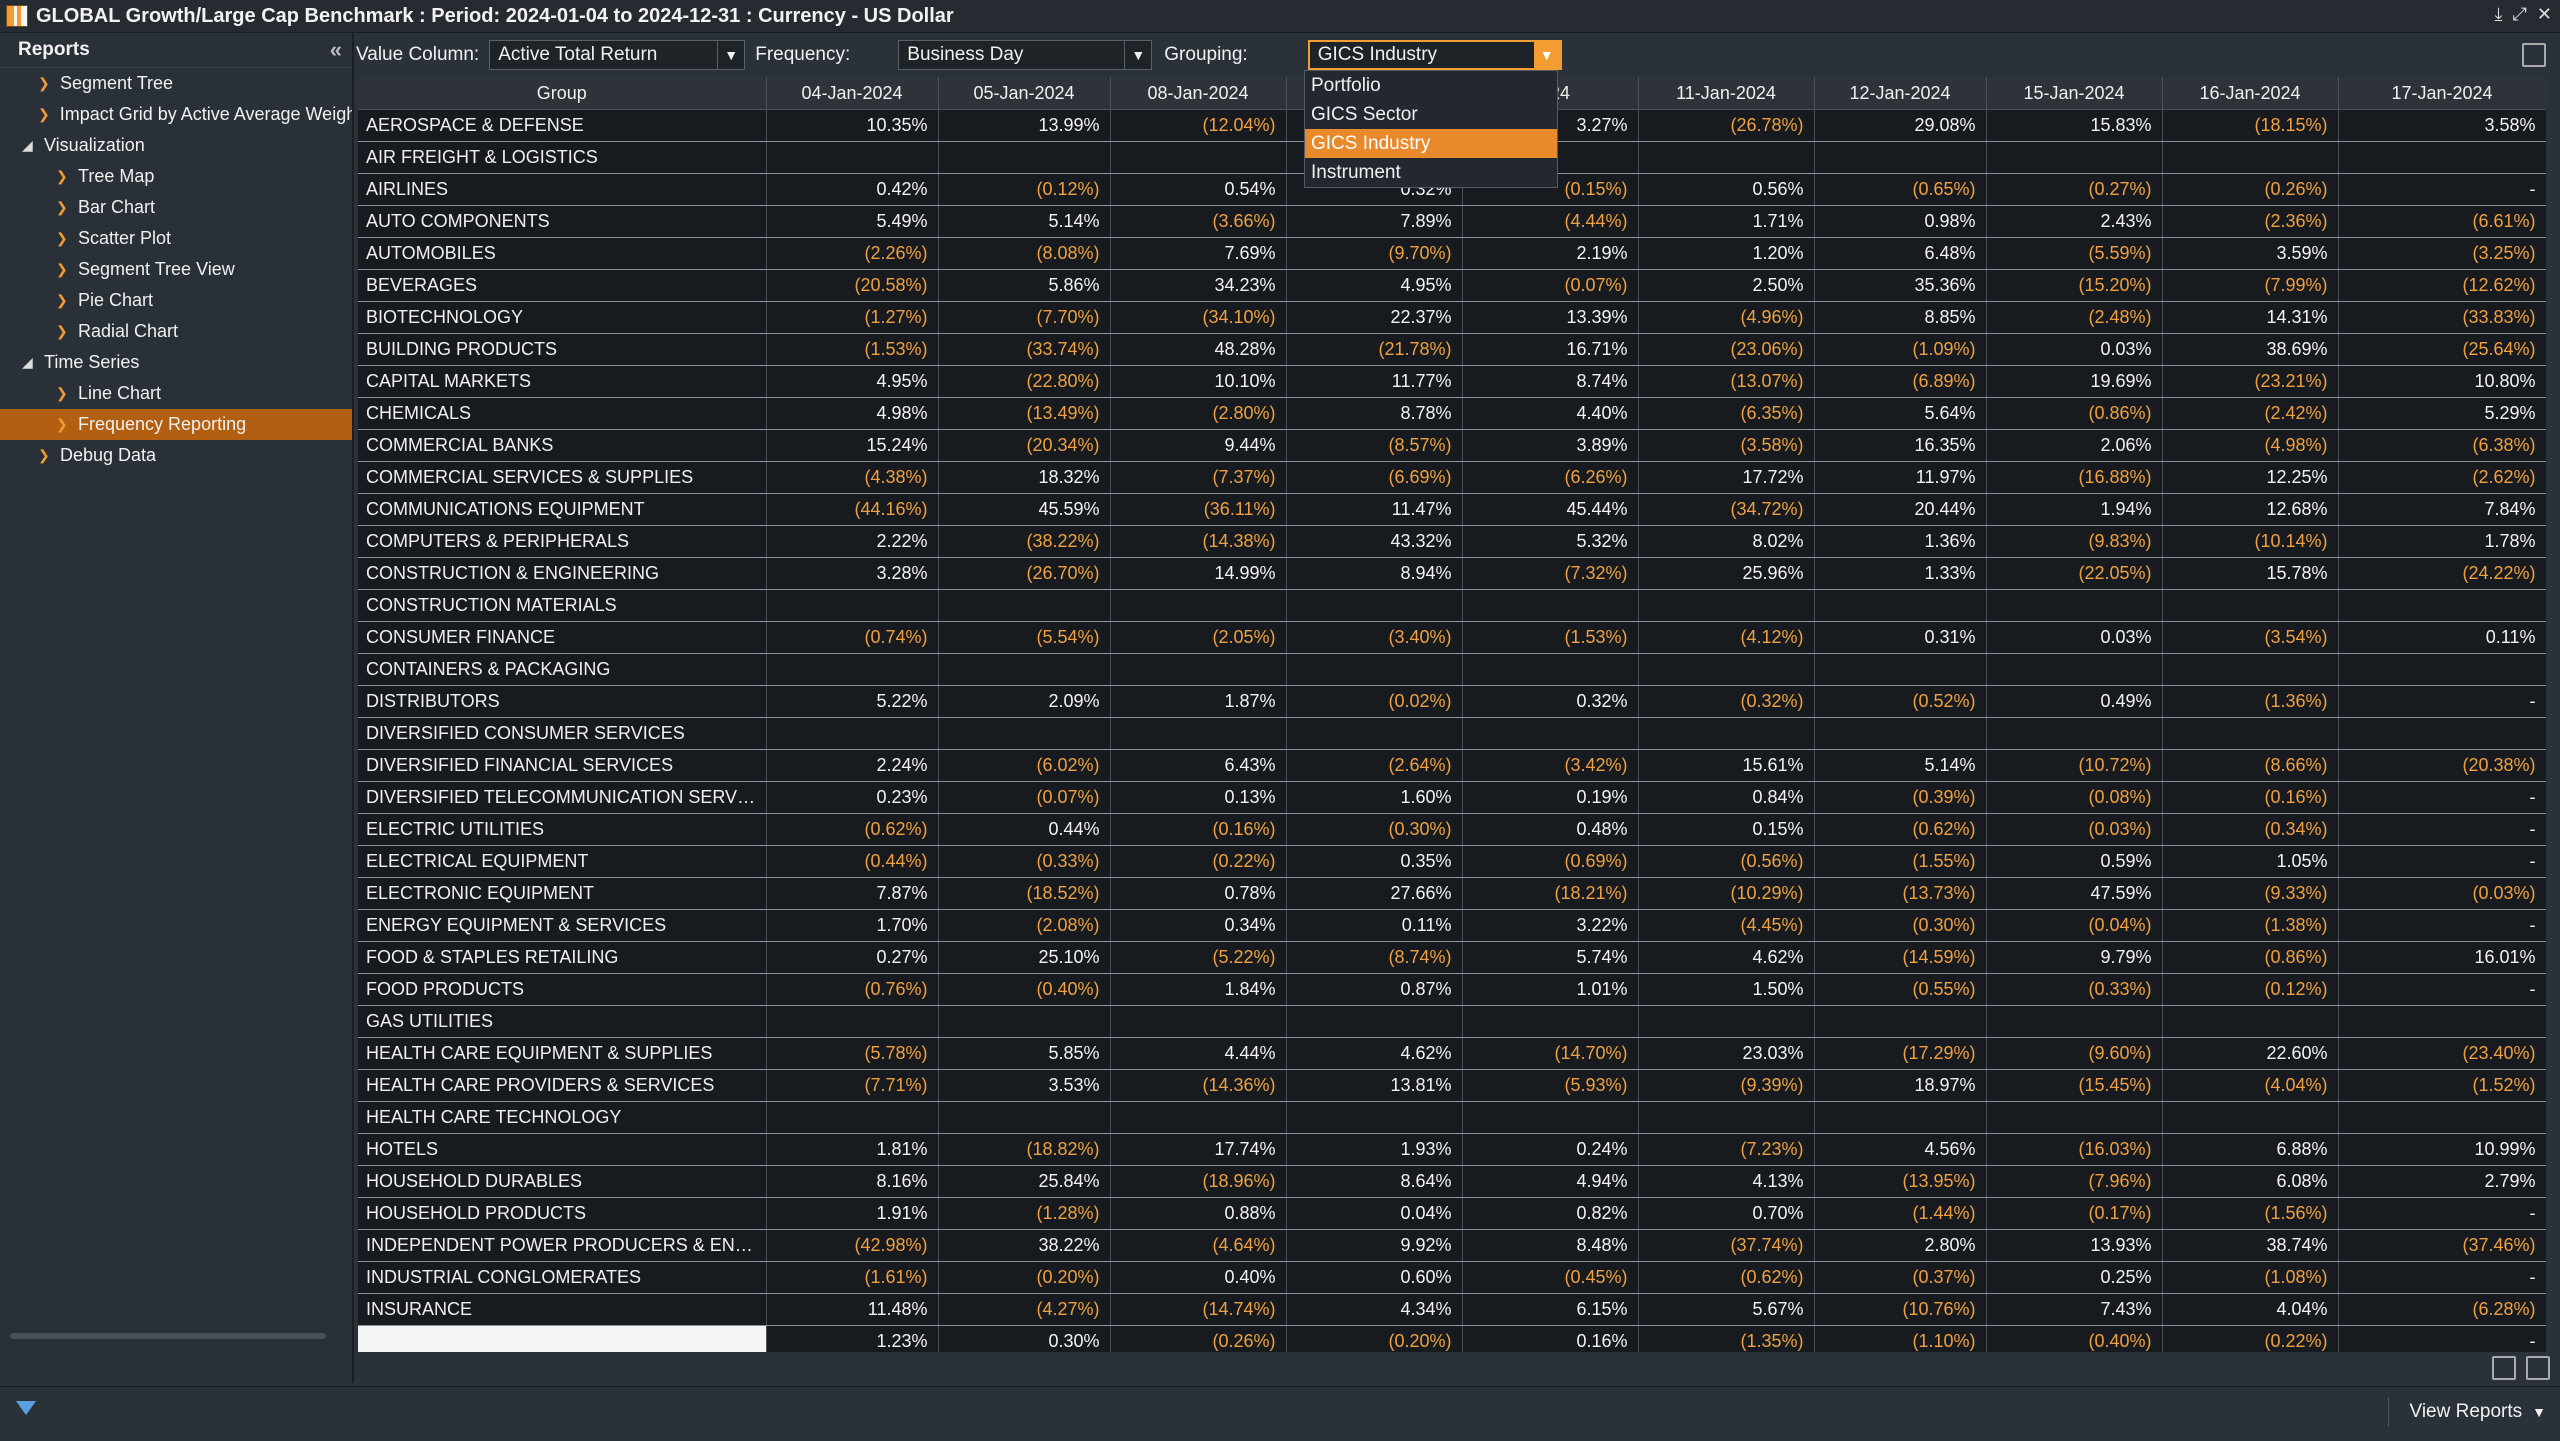 The width and height of the screenshot is (2560, 1441). Describe the element at coordinates (2477, 1412) in the screenshot. I see `view-reports-button: View Reports ▼` at that location.